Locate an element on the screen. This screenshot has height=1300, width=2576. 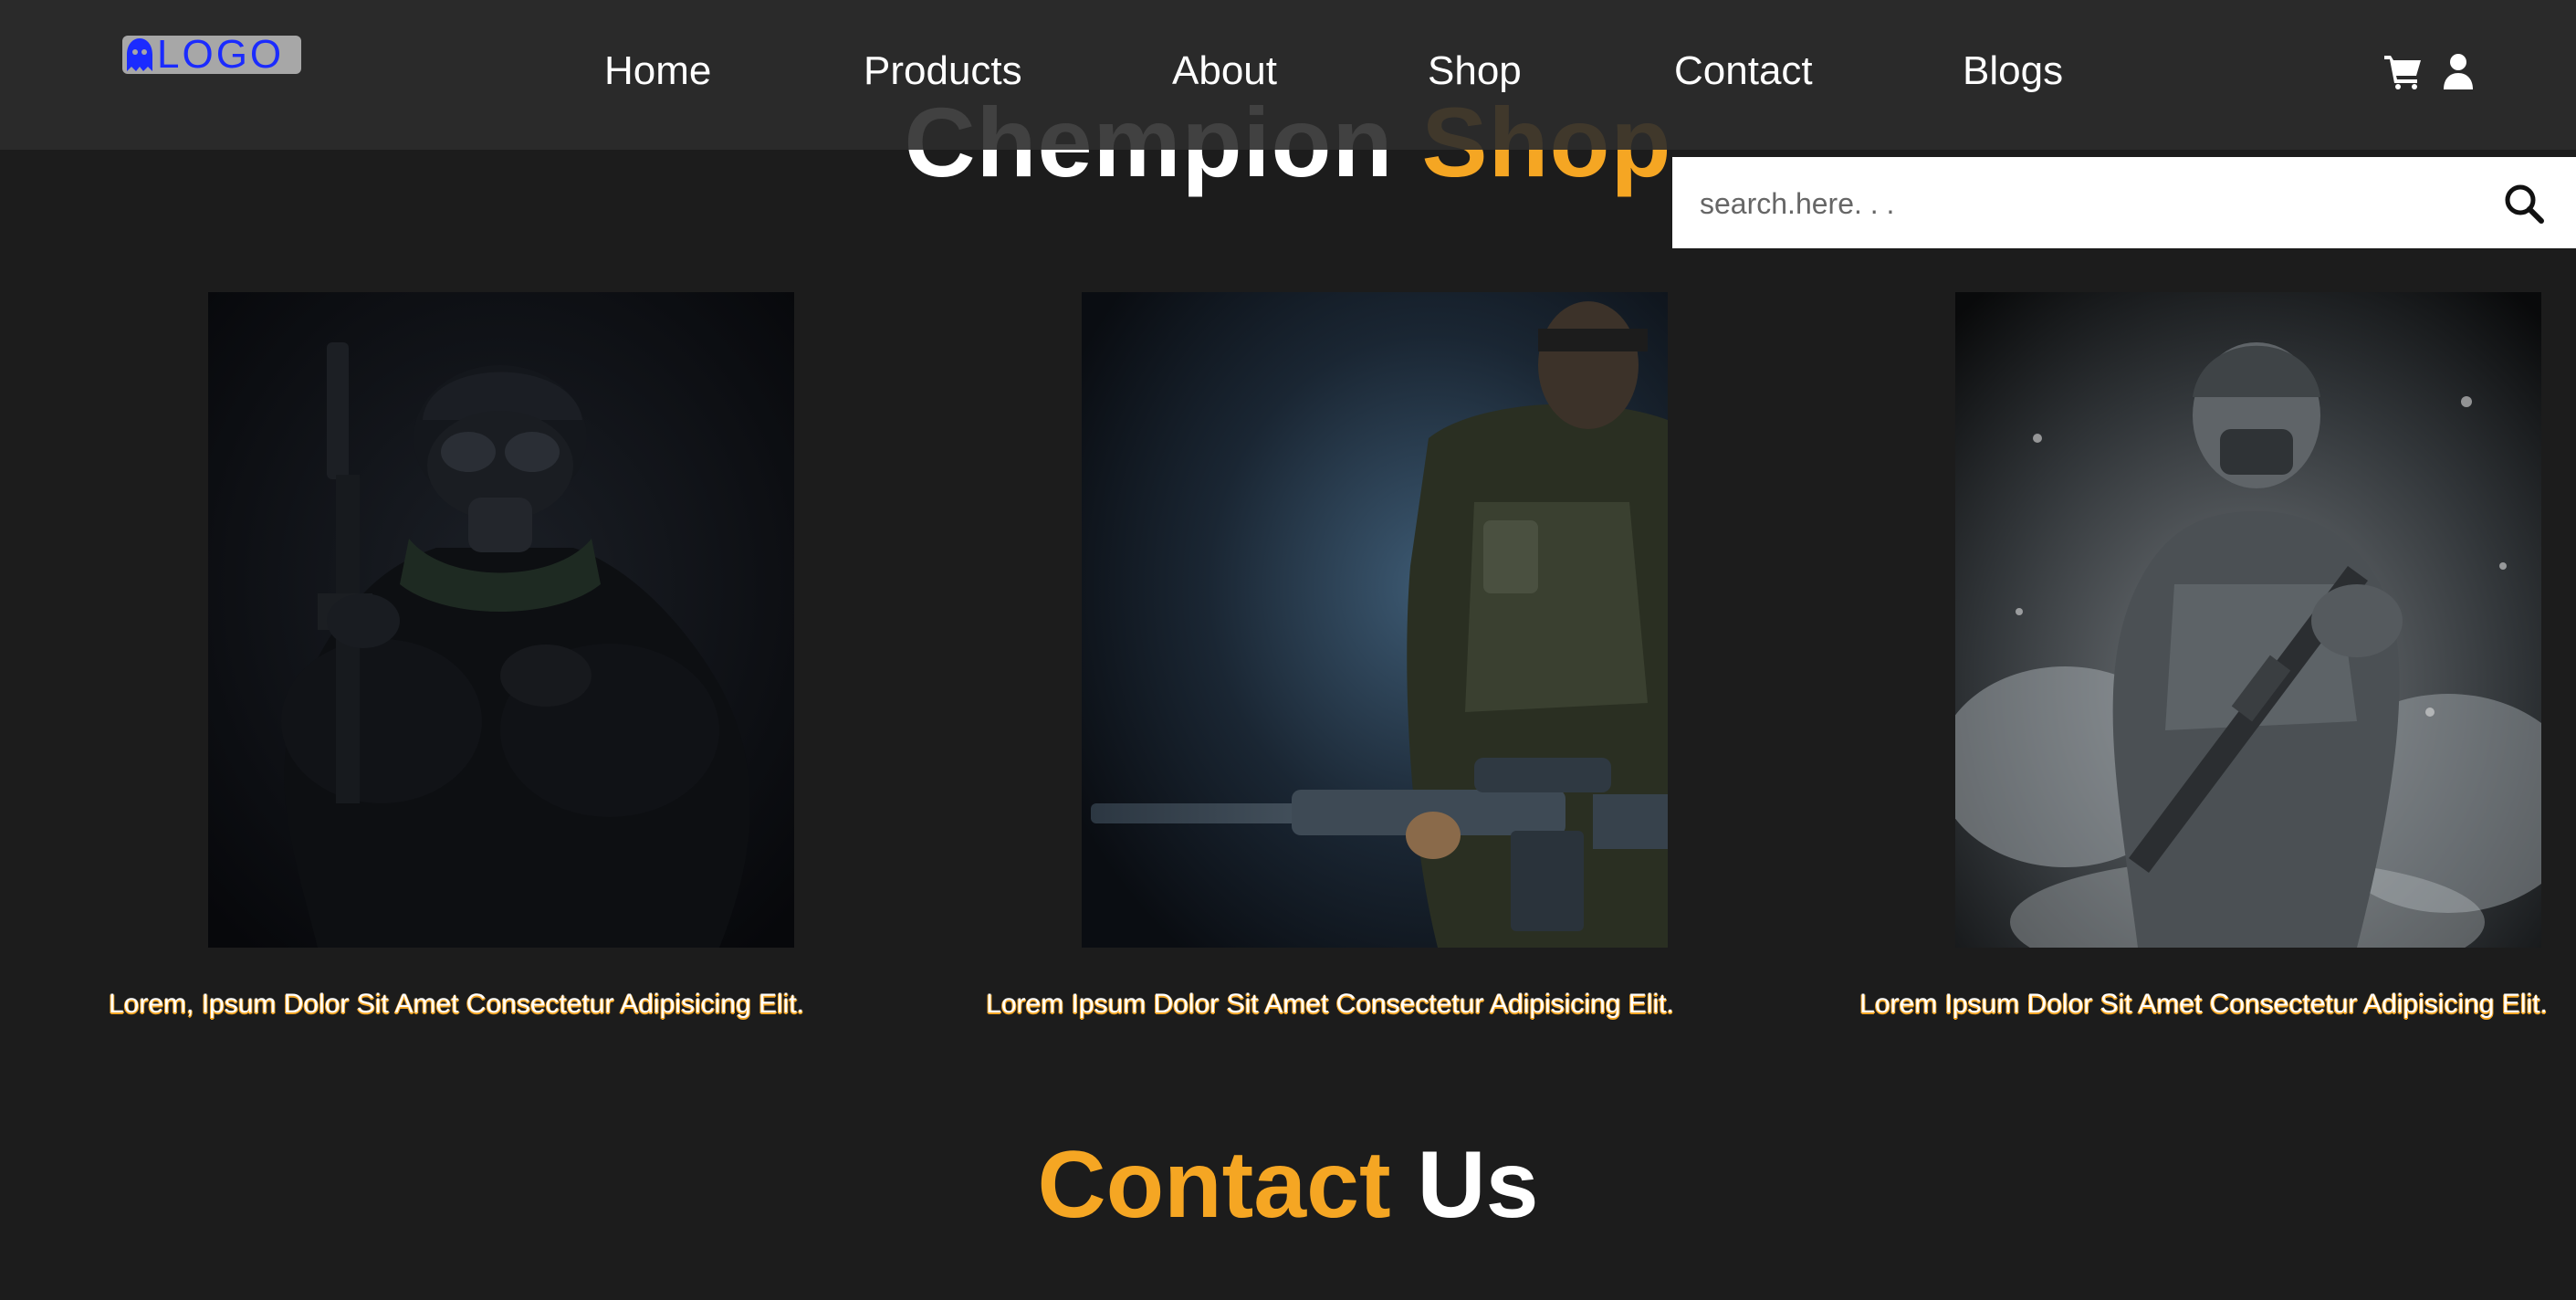
ghost-icon is located at coordinates (139, 54).